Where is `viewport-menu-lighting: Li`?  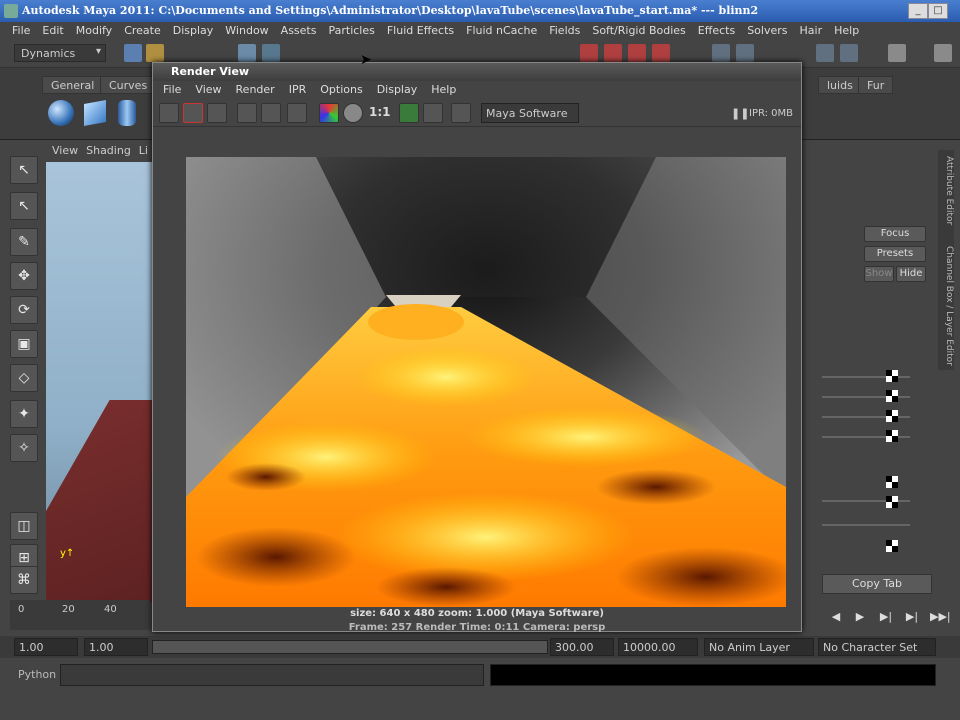 viewport-menu-lighting: Li is located at coordinates (143, 152).